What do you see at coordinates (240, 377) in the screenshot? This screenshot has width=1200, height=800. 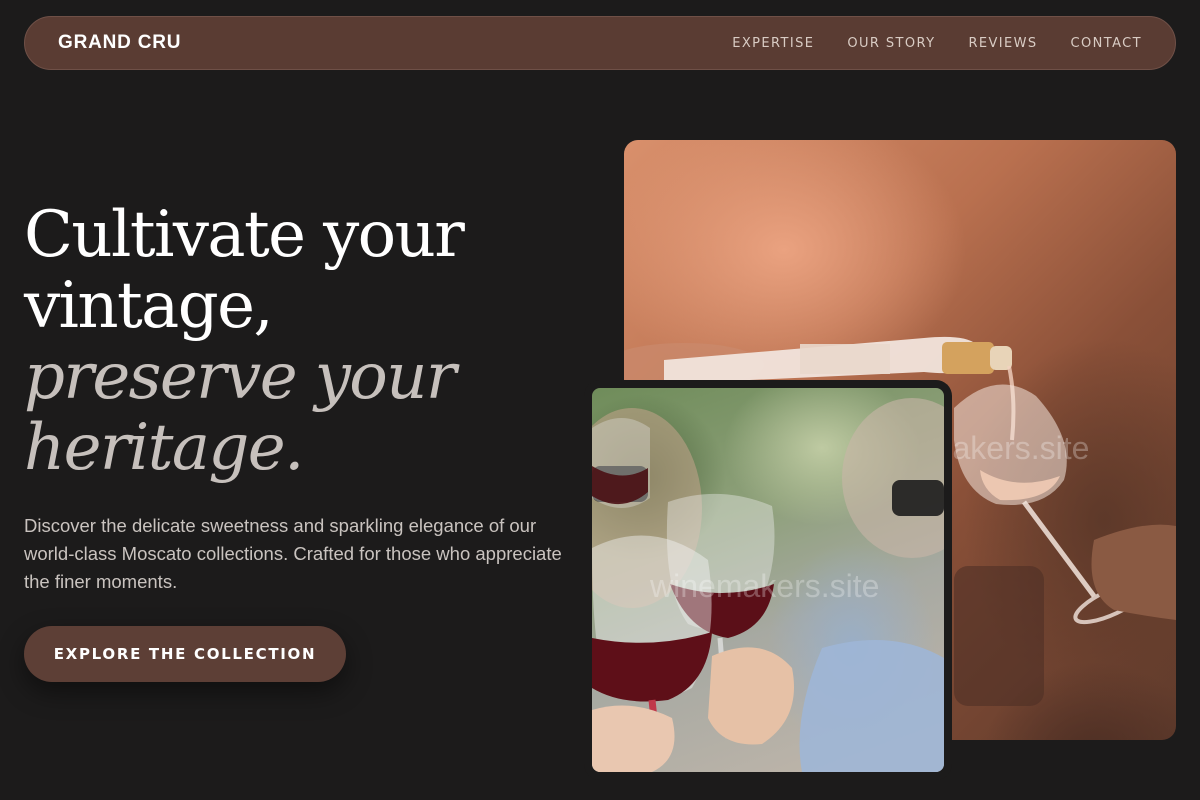 I see `hero-title-line-3: preserve your` at bounding box center [240, 377].